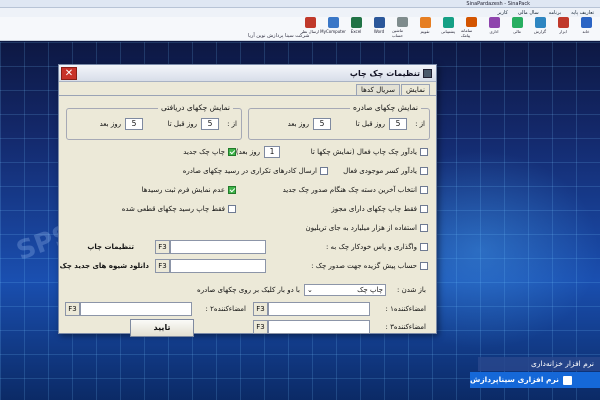 The image size is (600, 400). I want to click on ribbon-button: ماشین حساب, so click(402, 27).